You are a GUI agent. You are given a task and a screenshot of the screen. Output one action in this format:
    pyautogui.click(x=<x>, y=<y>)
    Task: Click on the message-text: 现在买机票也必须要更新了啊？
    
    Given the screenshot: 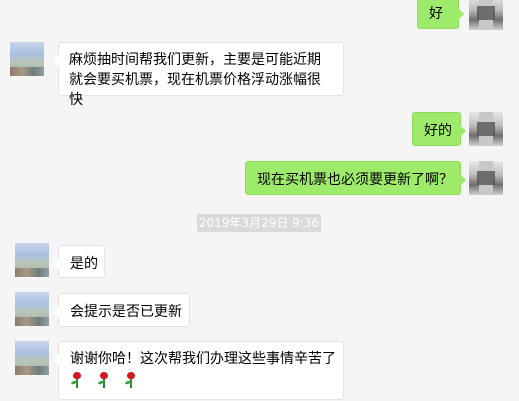 What is the action you would take?
    pyautogui.click(x=355, y=180)
    